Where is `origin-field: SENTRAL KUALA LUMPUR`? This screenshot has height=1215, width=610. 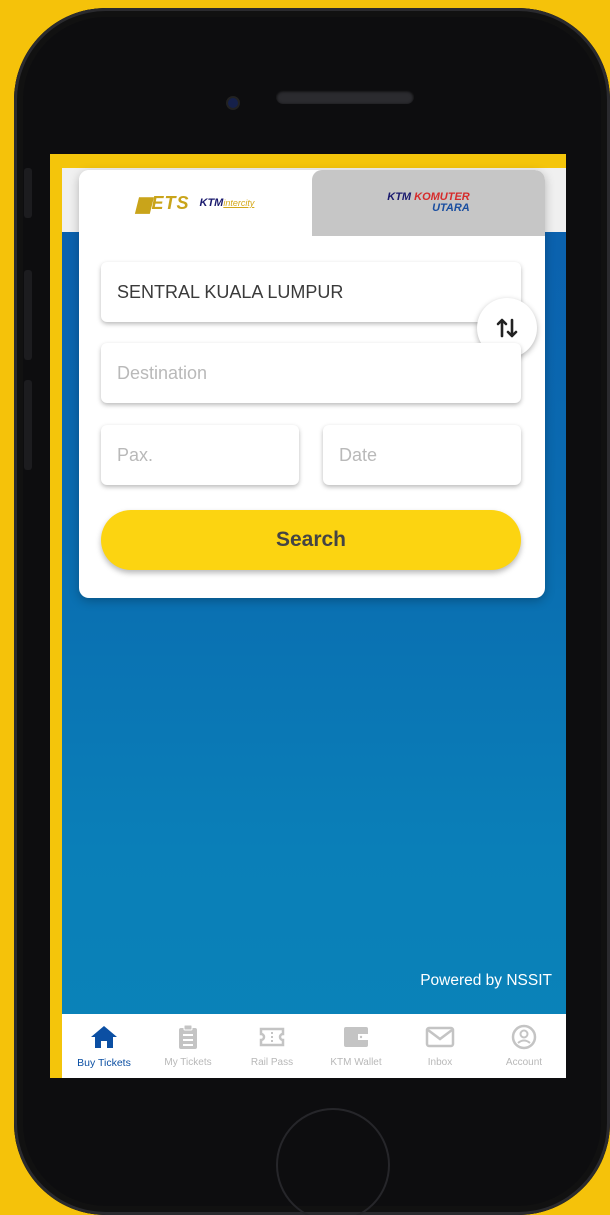
origin-field: SENTRAL KUALA LUMPUR is located at coordinates (311, 292).